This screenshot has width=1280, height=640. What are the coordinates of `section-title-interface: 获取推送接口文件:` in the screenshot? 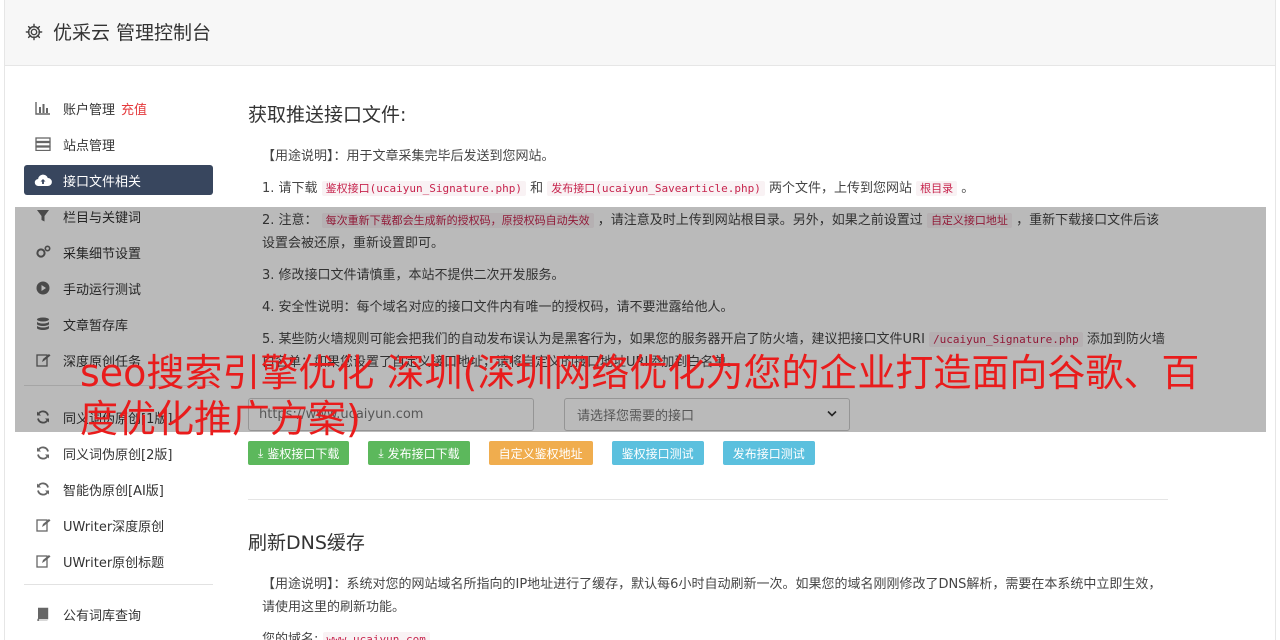 It's located at (327, 115).